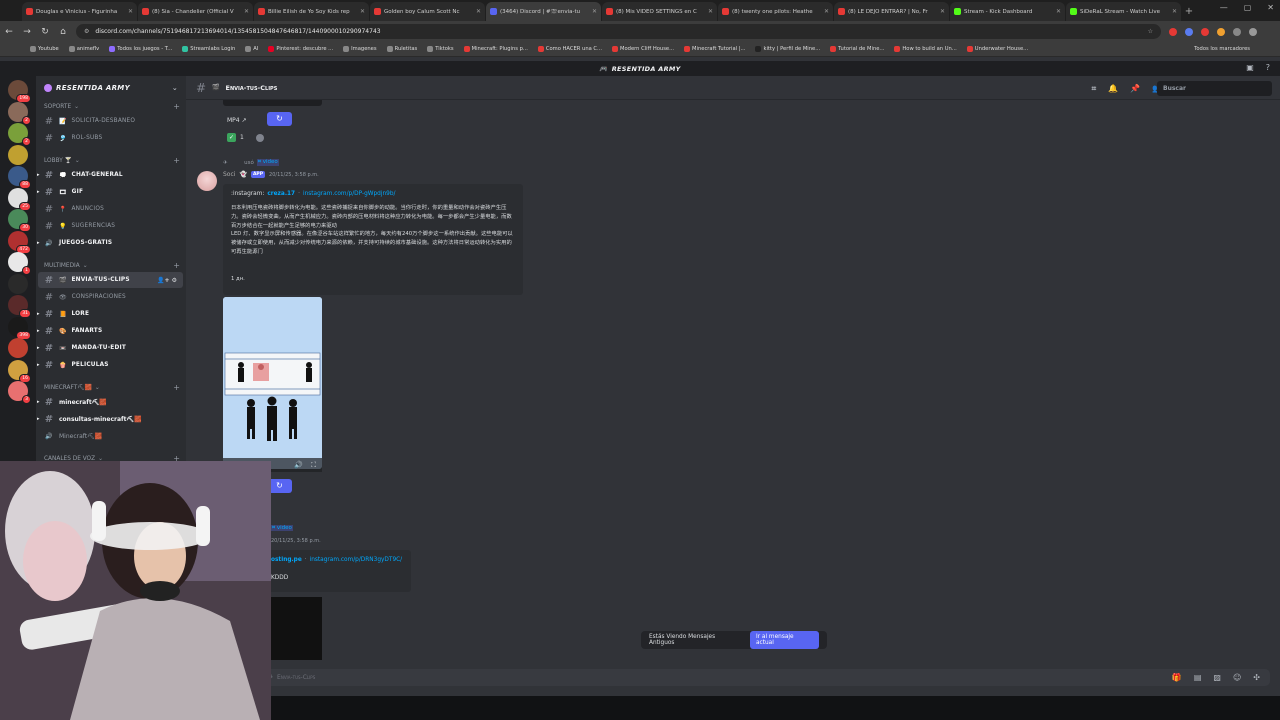 This screenshot has height=720, width=1280. I want to click on browser-tab: Billie Eilish de Yo Soy Kids rep ✕, so click(311, 11).